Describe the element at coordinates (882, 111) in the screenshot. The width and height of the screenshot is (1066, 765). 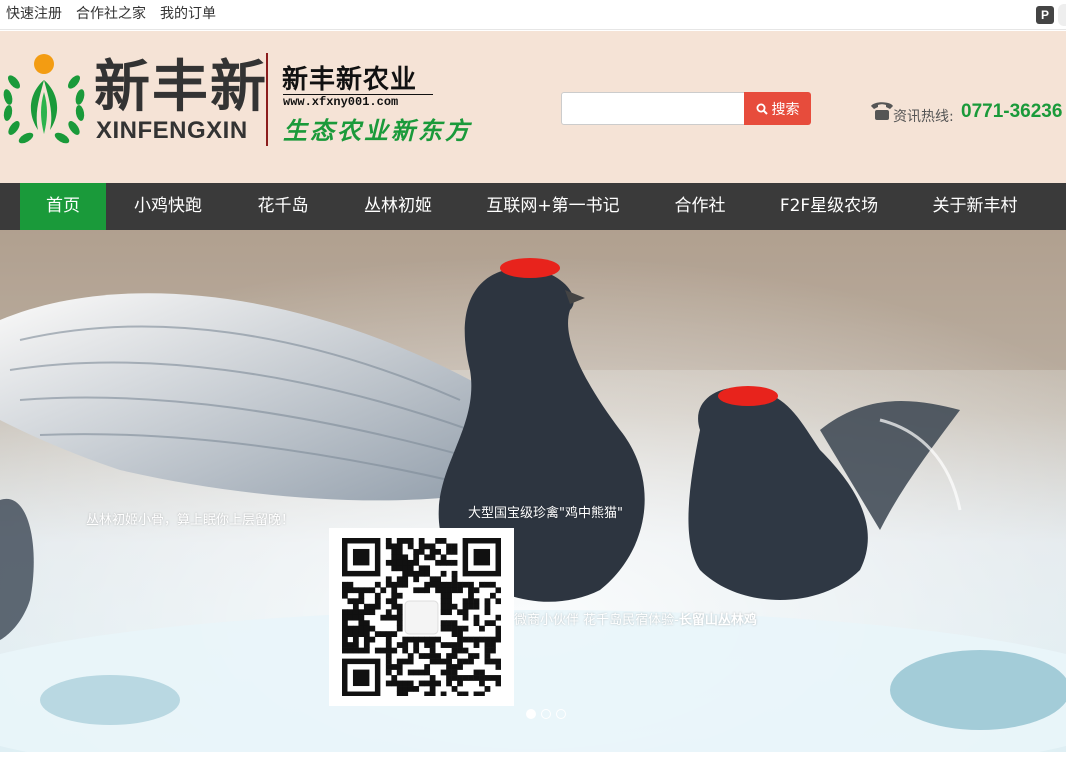
I see `phone-icon` at that location.